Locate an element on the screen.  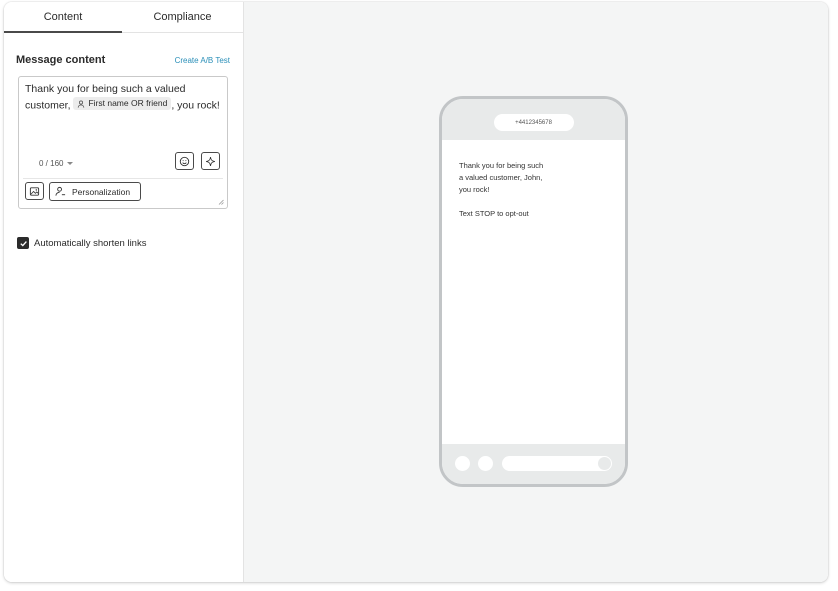
personalization-chip-label: First name OR friend is located at coordinates (128, 103).